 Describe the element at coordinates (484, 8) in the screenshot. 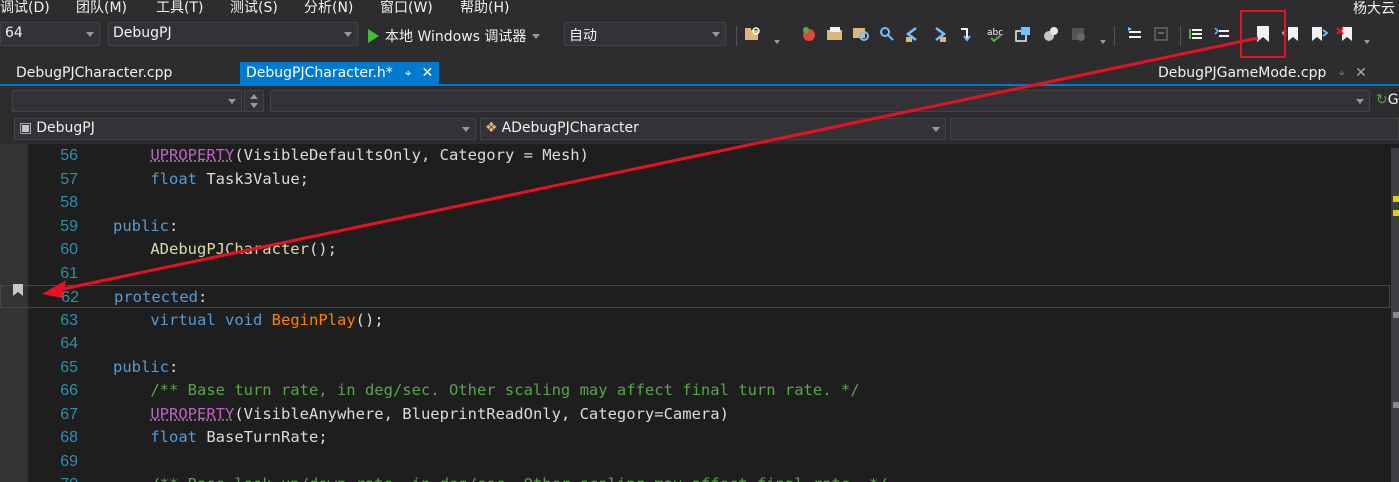

I see `menu-help: 帮助(H)` at that location.